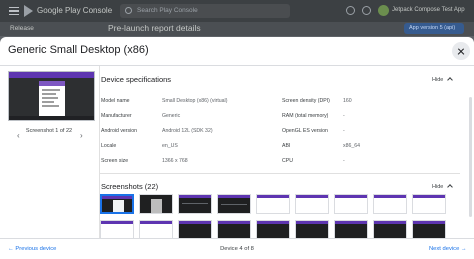 The image size is (474, 259). What do you see at coordinates (237, 65) in the screenshot?
I see `title-divider` at bounding box center [237, 65].